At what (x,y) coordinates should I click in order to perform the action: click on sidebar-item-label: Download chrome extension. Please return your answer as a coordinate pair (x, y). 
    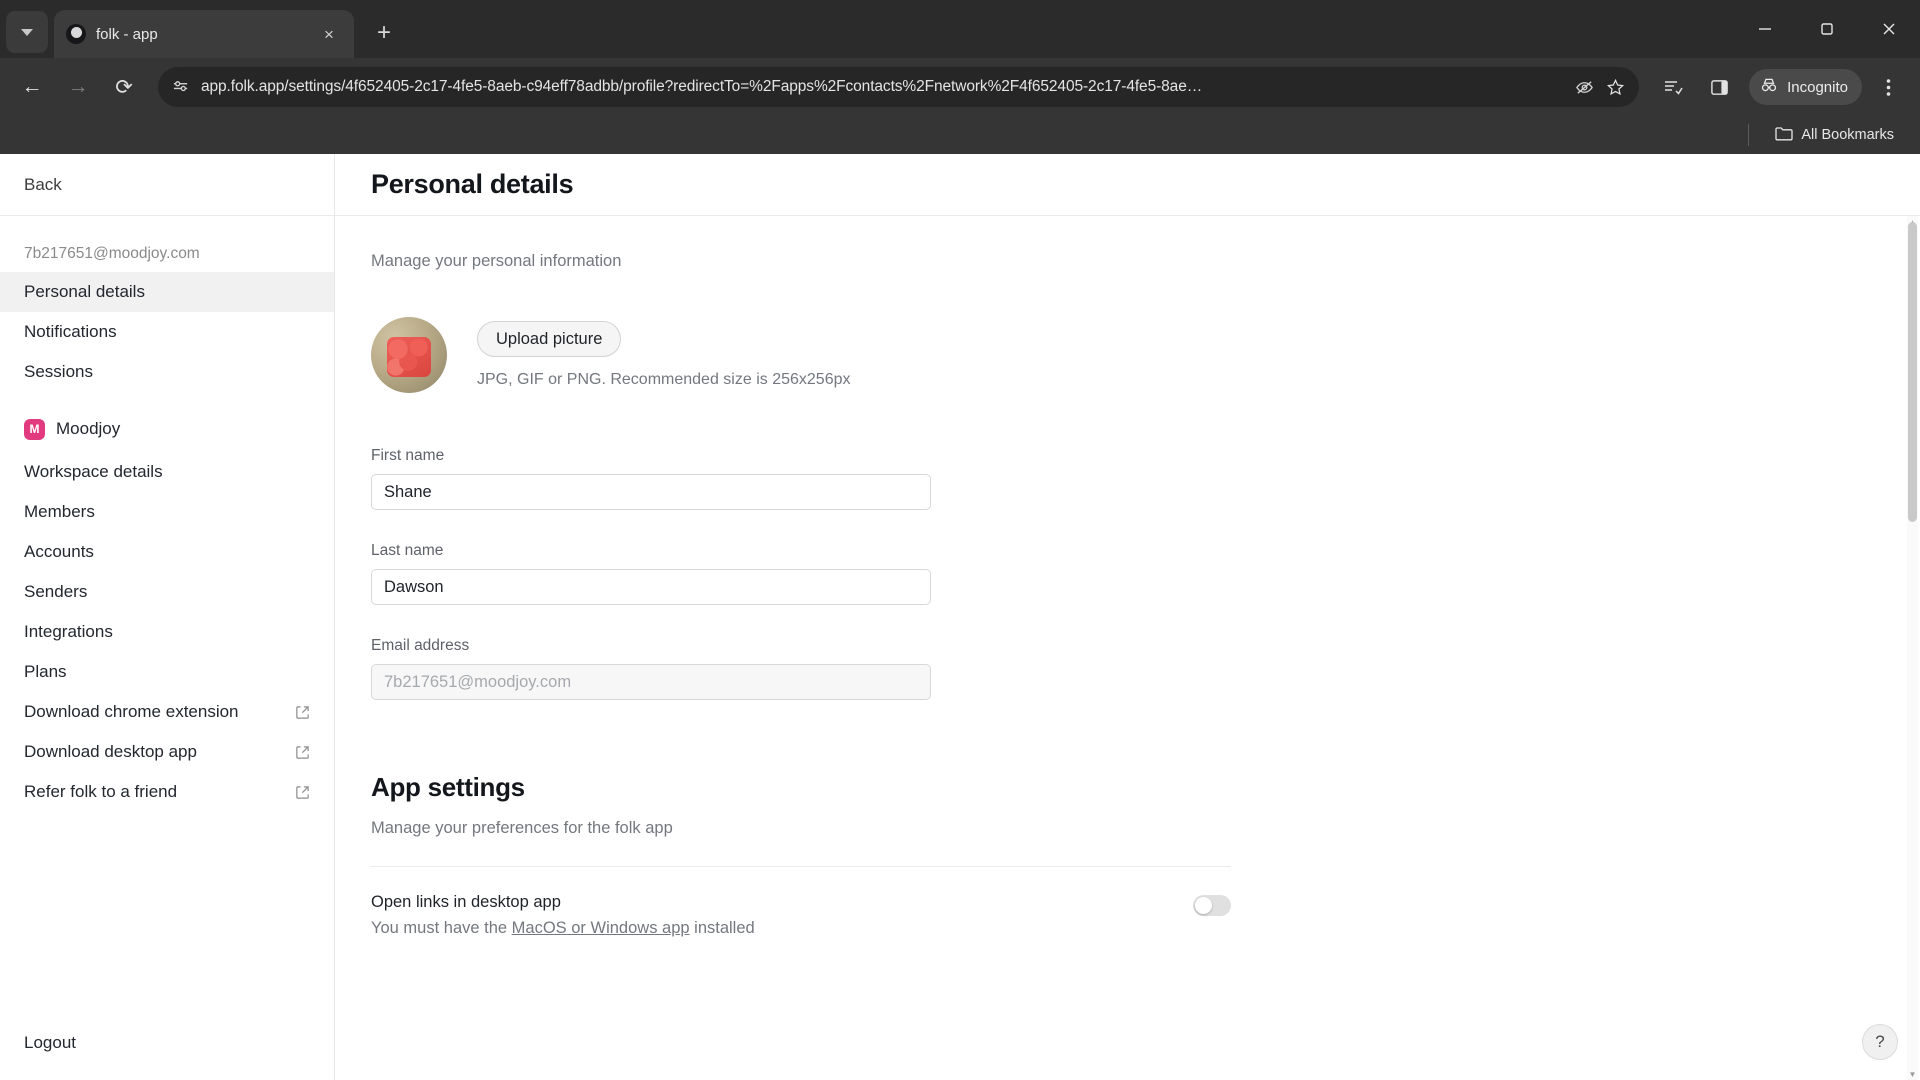
    Looking at the image, I should click on (131, 711).